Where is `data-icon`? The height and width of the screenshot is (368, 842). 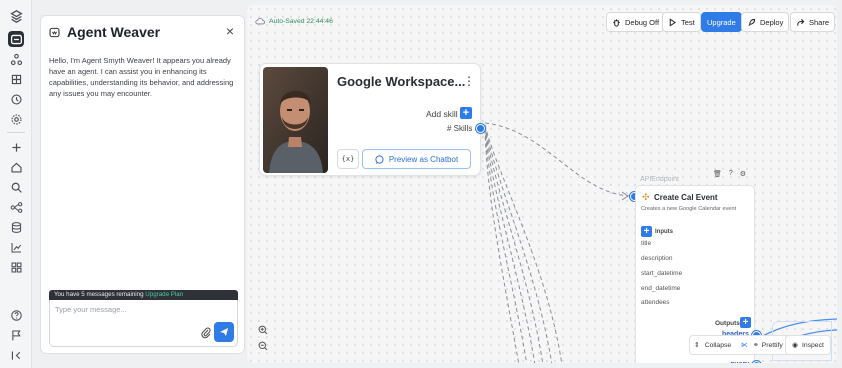
data-icon is located at coordinates (16, 227).